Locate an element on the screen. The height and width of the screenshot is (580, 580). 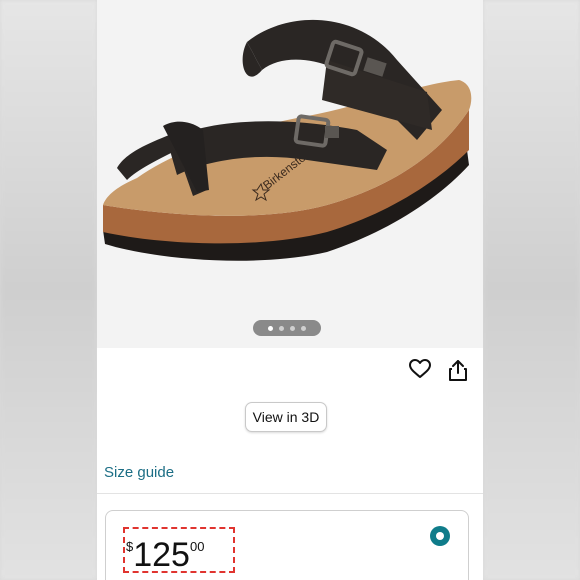
radio-dot is located at coordinates (440, 536).